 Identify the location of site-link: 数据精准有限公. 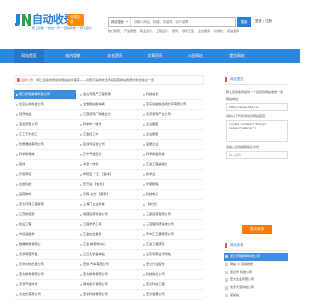
(45, 245).